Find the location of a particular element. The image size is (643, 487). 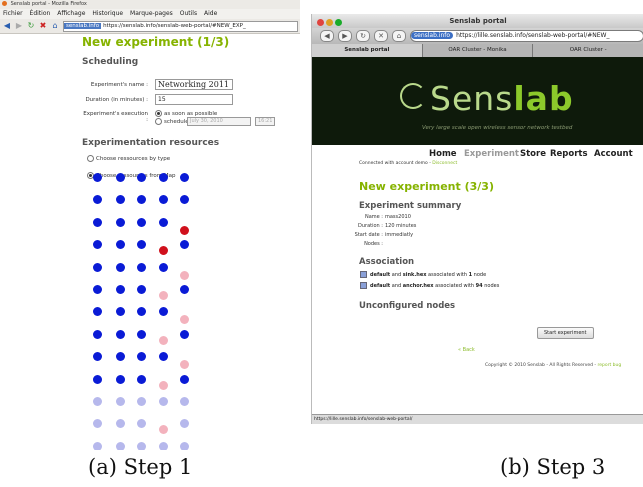

start-experiment-button: Start experiment is located at coordinates (565, 333).